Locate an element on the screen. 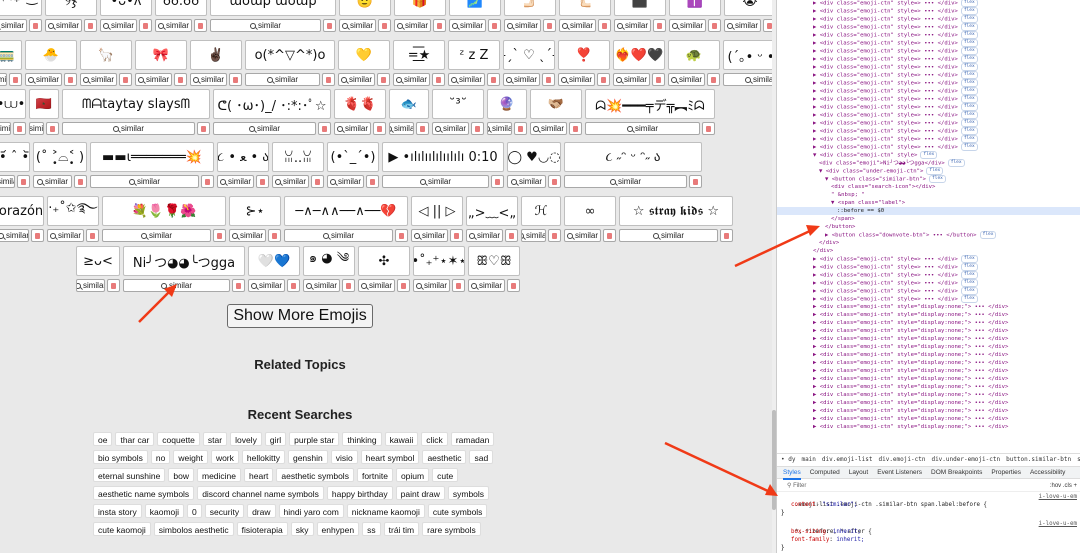 This screenshot has width=1080, height=553. emoji-copy-box: ≥ᴗ< is located at coordinates (98, 261).